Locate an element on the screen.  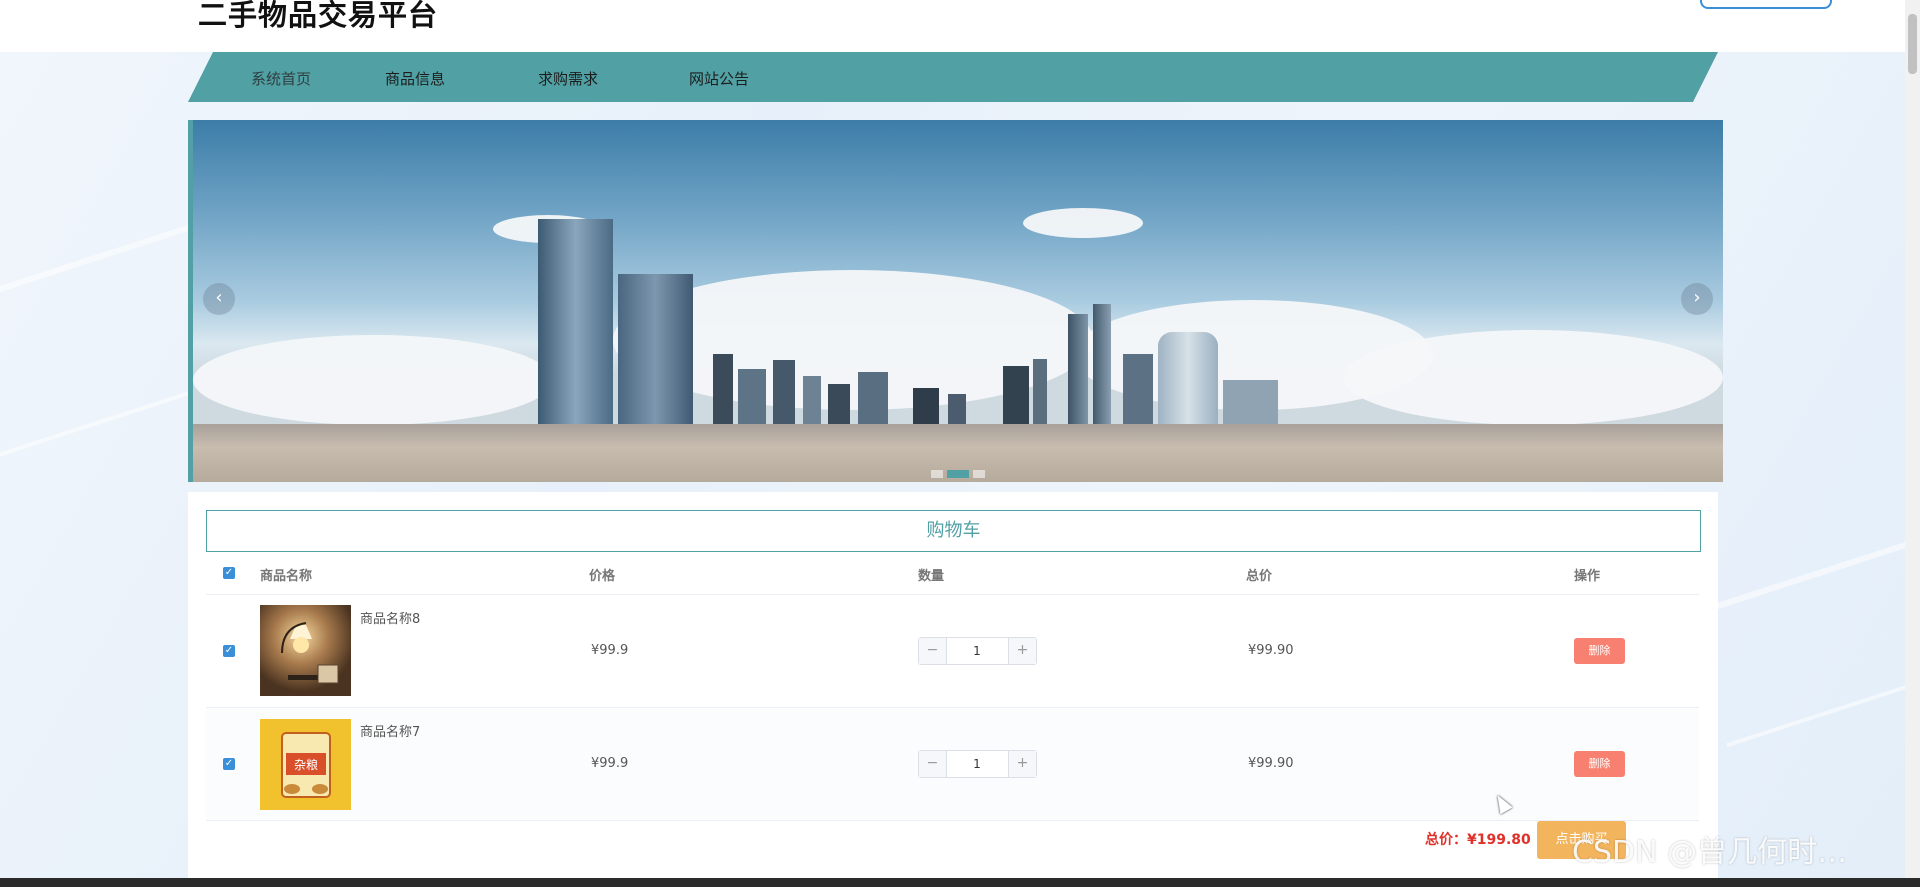
nav-item-home: 系统首页 is located at coordinates (281, 78).